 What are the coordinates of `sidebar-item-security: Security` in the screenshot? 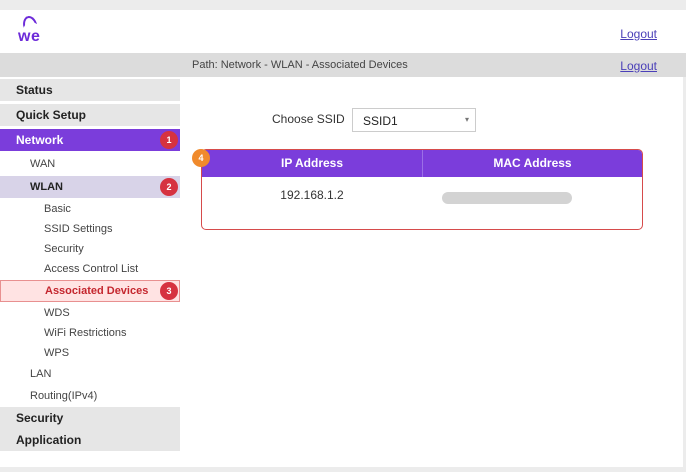 It's located at (90, 418).